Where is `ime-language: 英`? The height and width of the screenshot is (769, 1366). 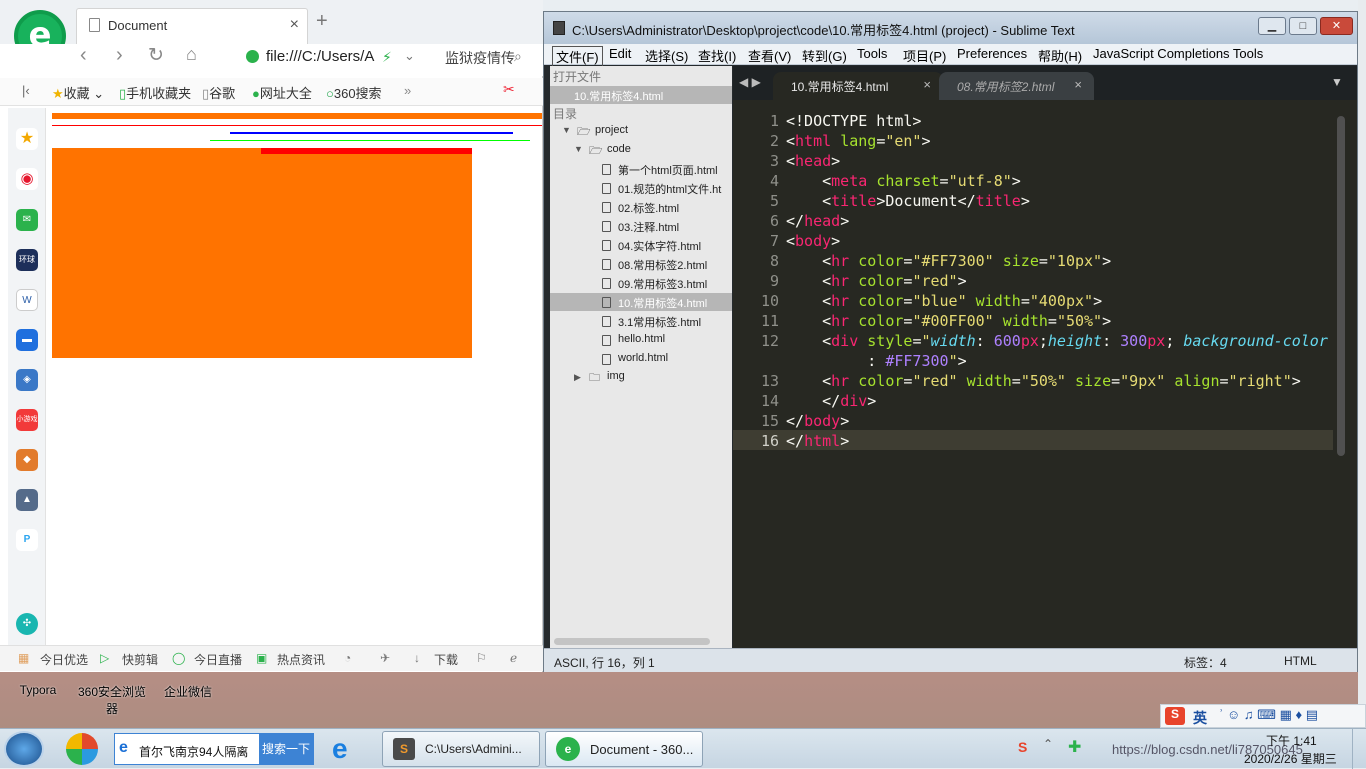 ime-language: 英 is located at coordinates (1200, 718).